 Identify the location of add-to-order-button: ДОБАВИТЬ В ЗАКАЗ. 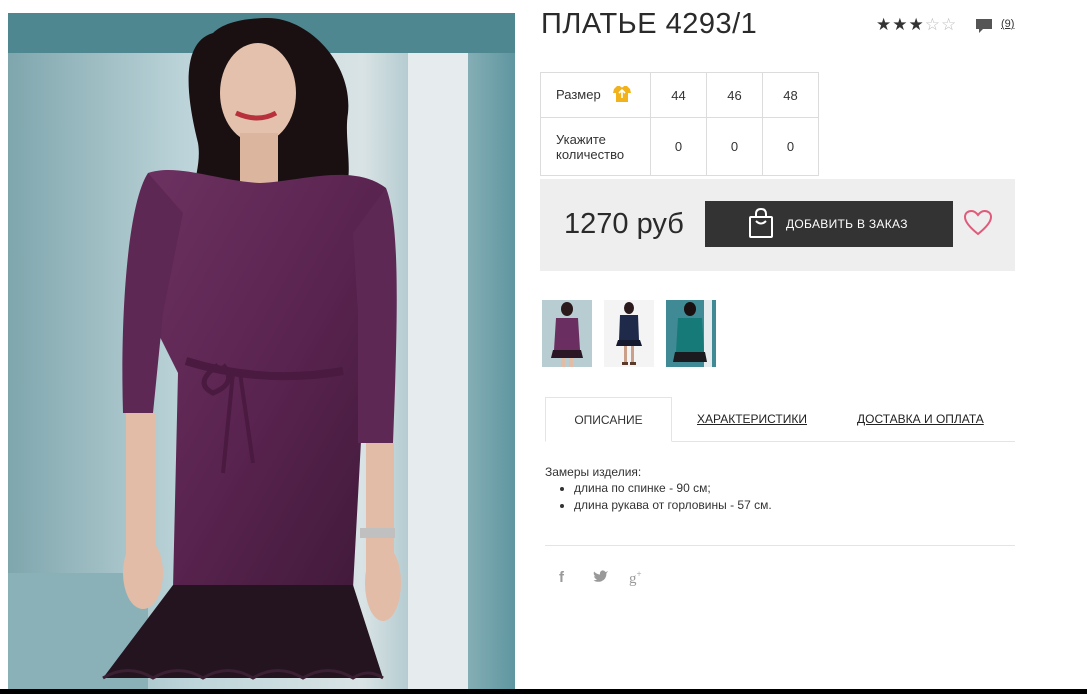
(829, 224).